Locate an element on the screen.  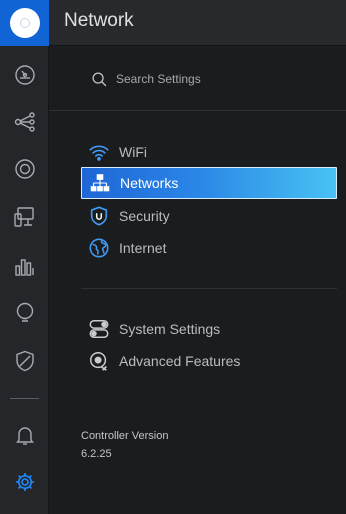
bell-icon is located at coordinates (24, 436).